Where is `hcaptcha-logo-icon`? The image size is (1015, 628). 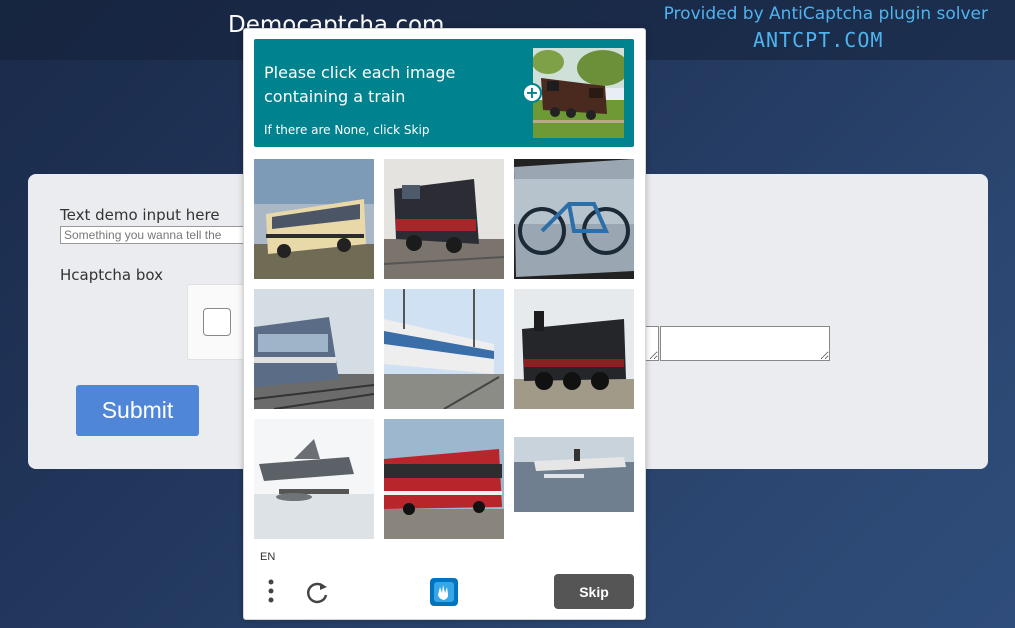
hcaptcha-logo-icon is located at coordinates (444, 592).